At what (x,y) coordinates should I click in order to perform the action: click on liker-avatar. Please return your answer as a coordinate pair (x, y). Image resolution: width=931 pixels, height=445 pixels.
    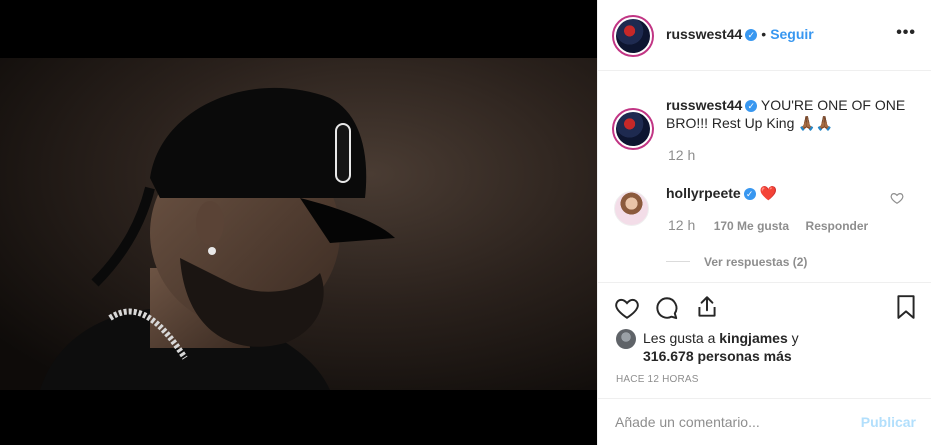
    Looking at the image, I should click on (626, 339).